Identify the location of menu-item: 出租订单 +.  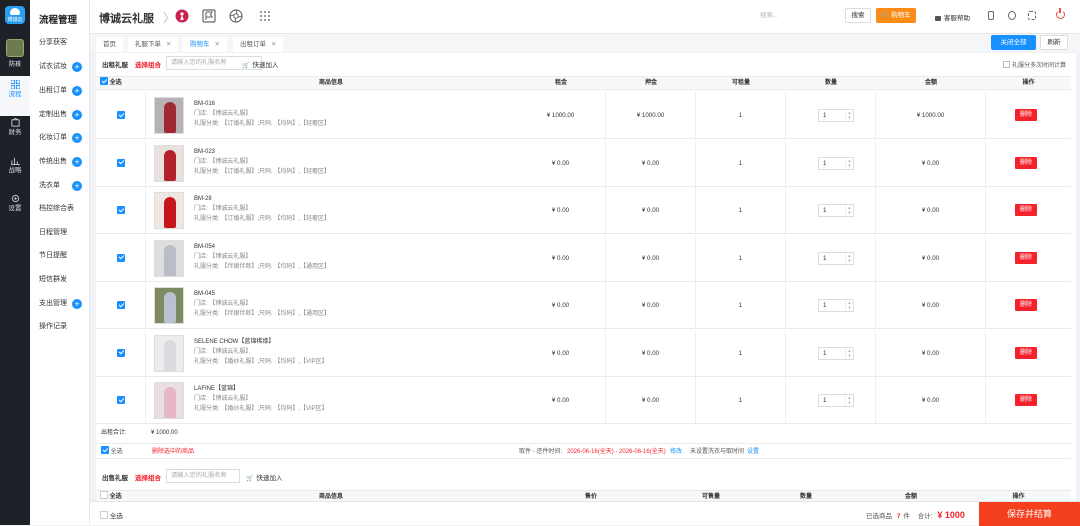
(64, 91).